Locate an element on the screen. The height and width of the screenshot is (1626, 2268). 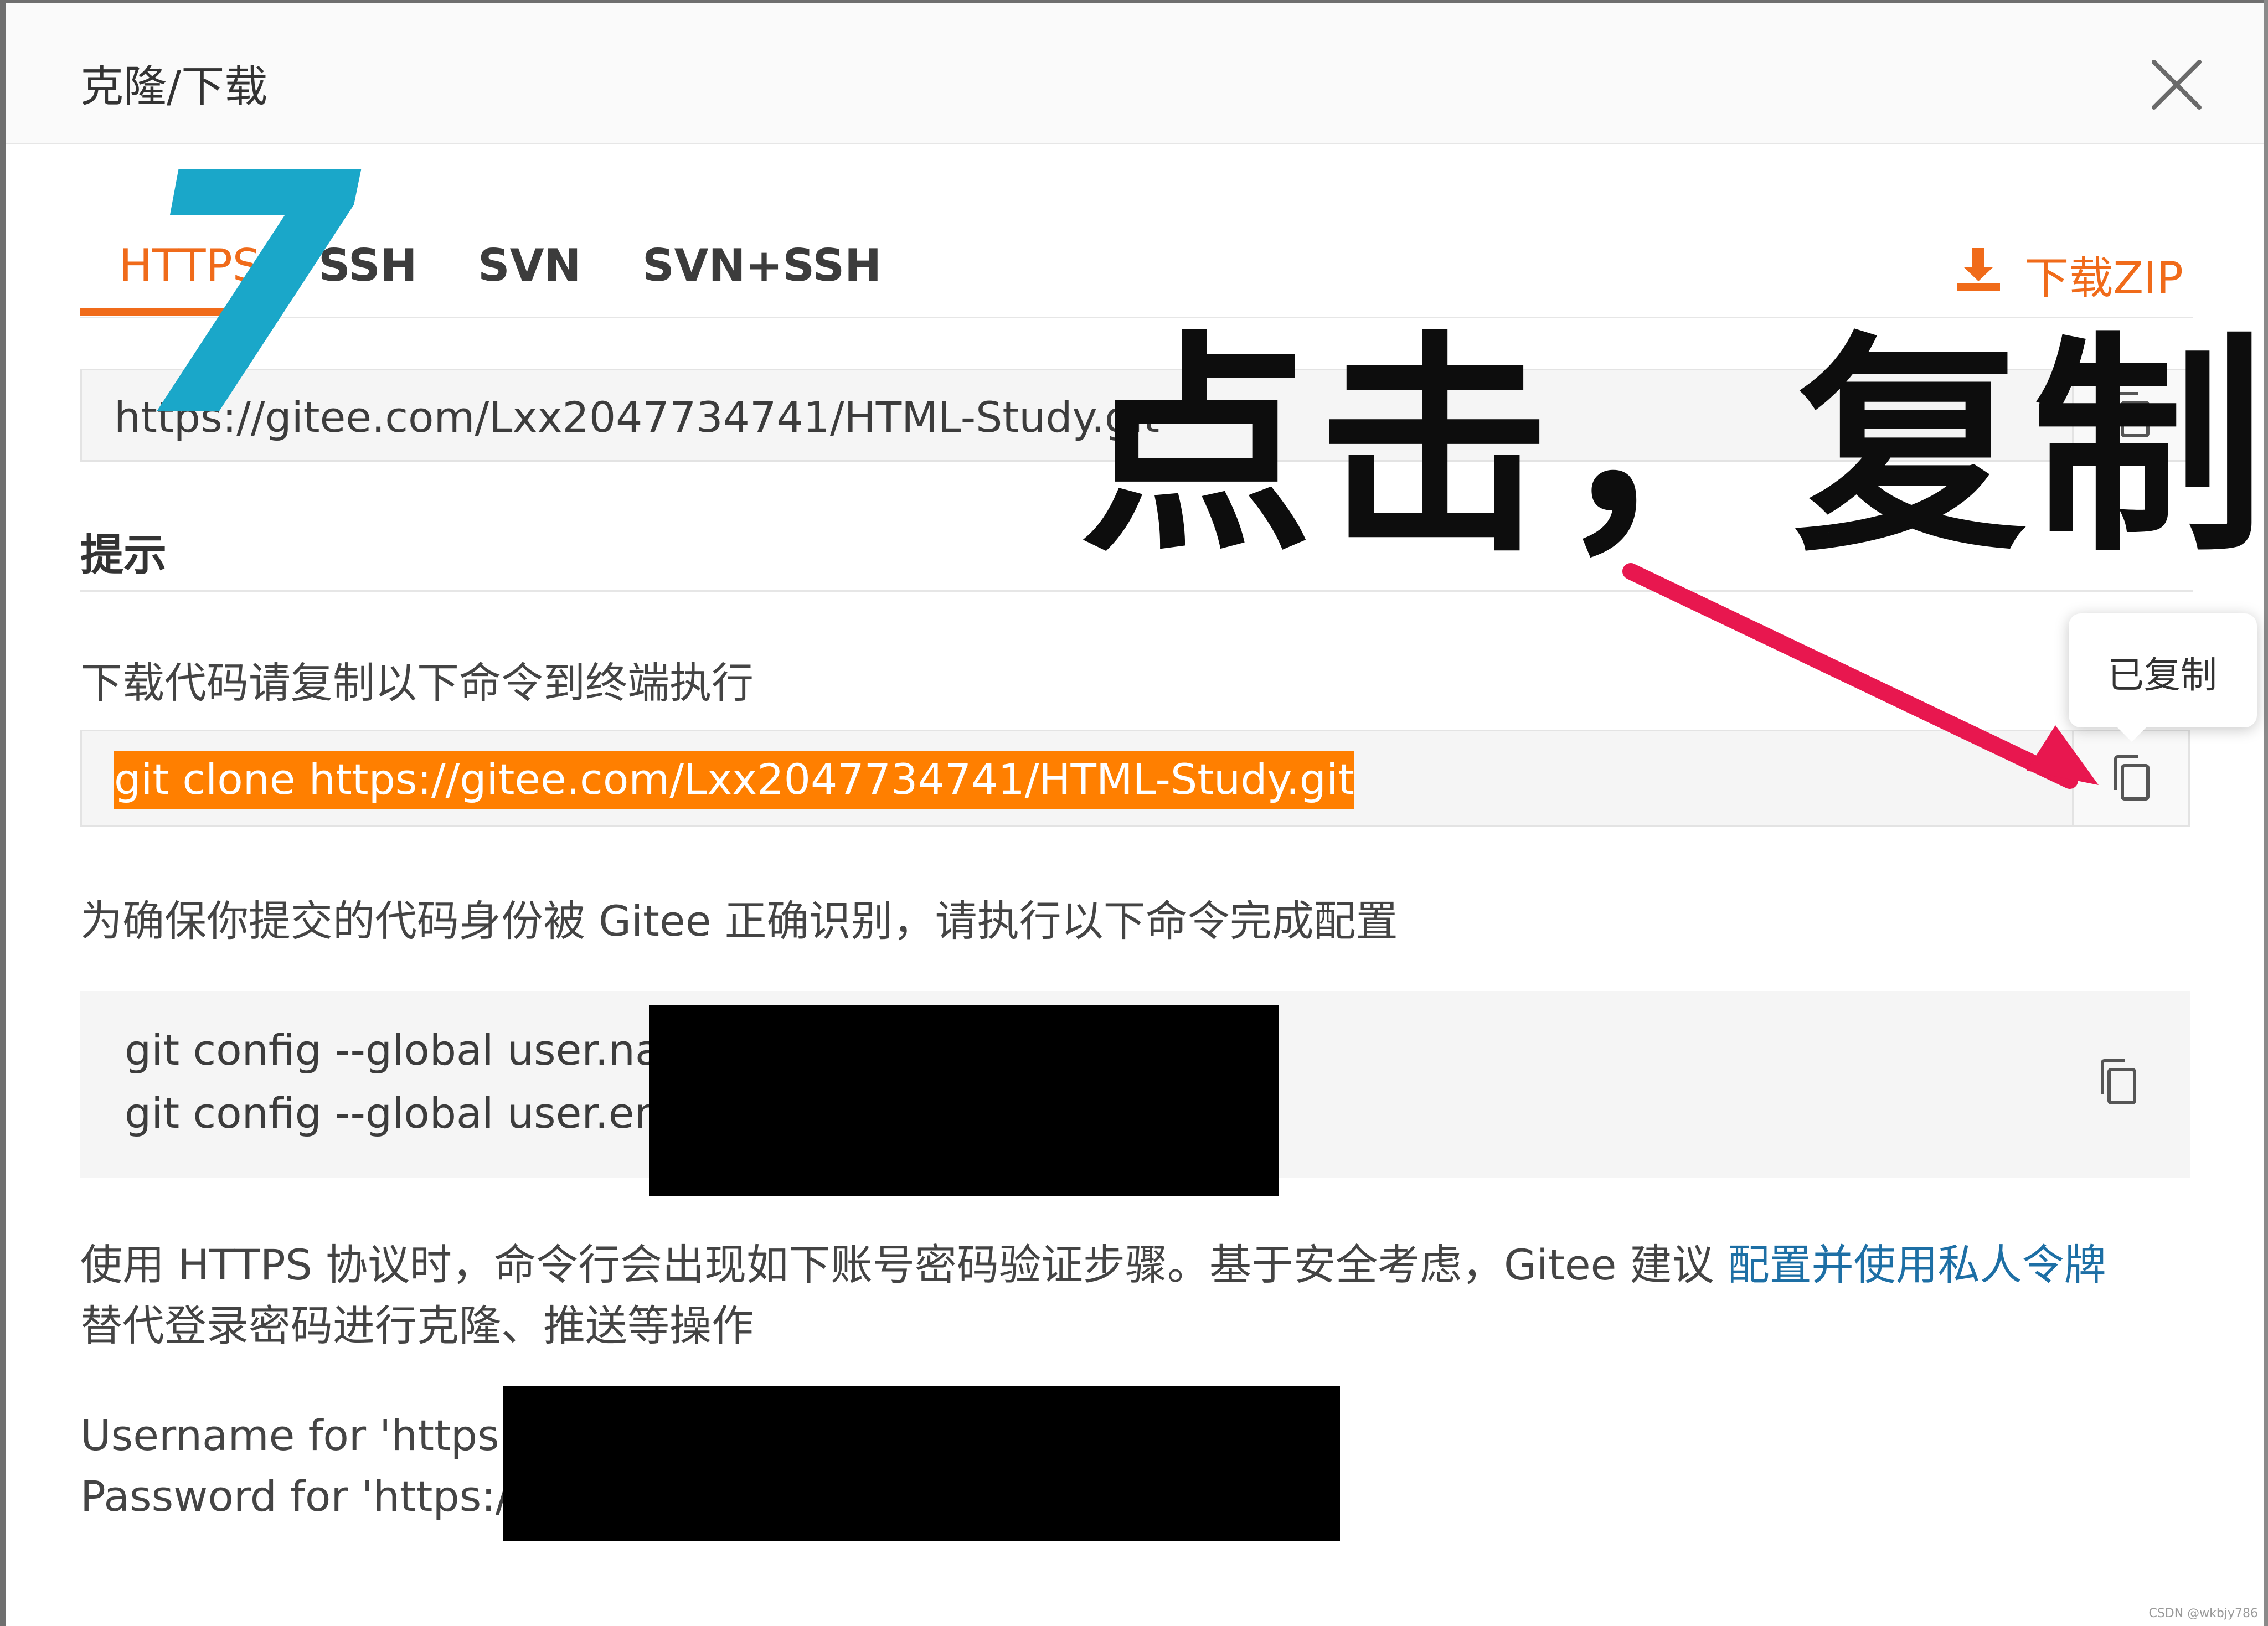
red-arrow-annotation is located at coordinates (1860, 676).